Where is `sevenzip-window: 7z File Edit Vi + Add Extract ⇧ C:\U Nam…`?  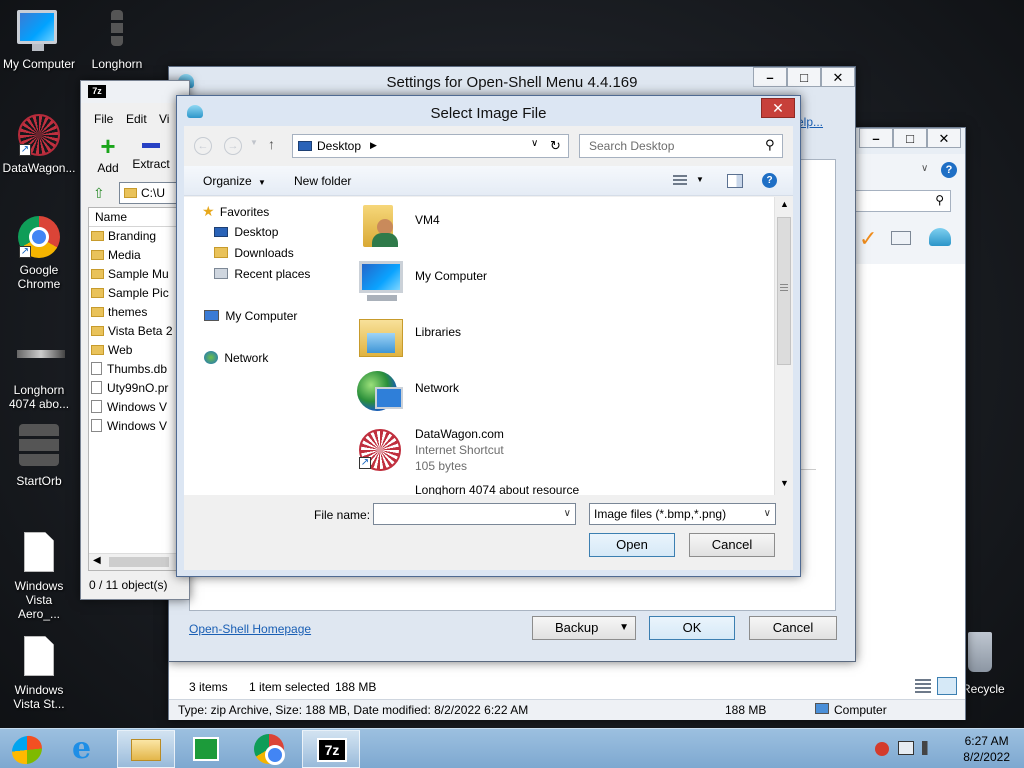 sevenzip-window: 7z File Edit Vi + Add Extract ⇧ C:\U Nam… is located at coordinates (136, 340).